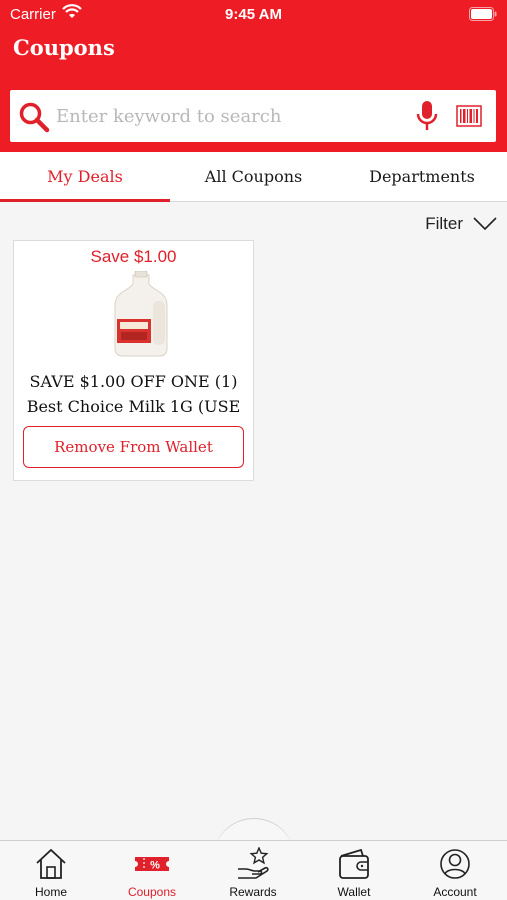  Describe the element at coordinates (469, 116) in the screenshot. I see `barcode-scan-icon` at that location.